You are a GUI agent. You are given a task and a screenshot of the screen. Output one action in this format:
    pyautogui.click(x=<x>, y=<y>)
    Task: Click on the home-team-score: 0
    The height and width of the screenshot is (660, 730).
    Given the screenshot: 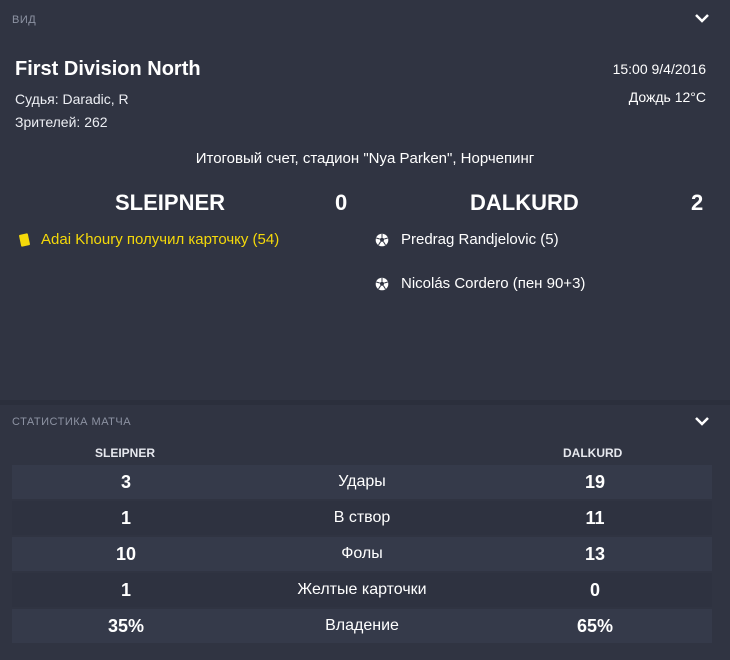 What is the action you would take?
    pyautogui.click(x=341, y=202)
    